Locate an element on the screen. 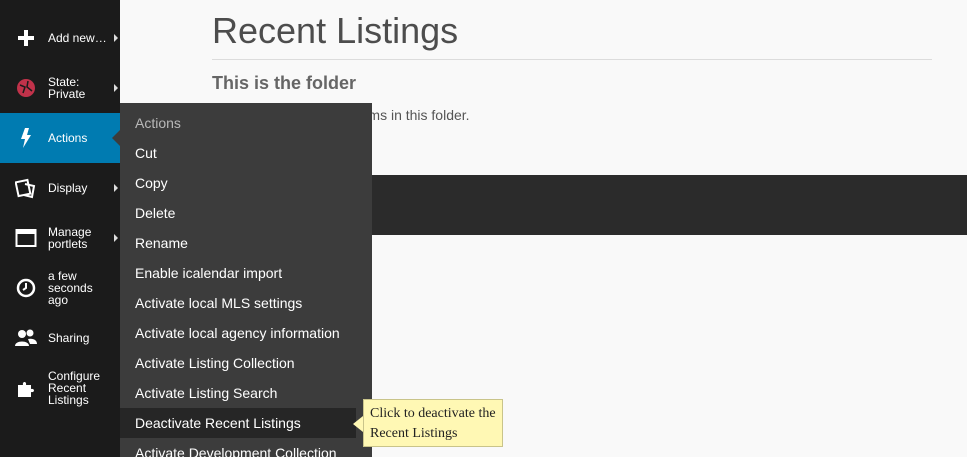 The width and height of the screenshot is (967, 457). menu-item-delete: Delete is located at coordinates (246, 213).